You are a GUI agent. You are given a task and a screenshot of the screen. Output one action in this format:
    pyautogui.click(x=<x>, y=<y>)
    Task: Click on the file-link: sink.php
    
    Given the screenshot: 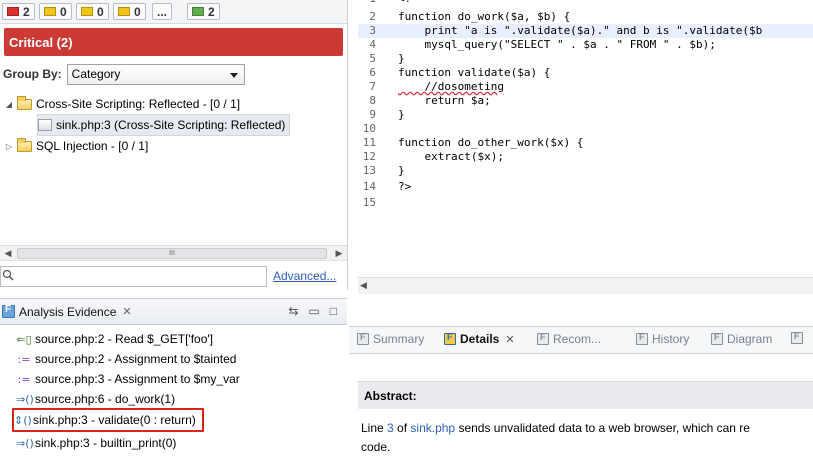 What is the action you would take?
    pyautogui.click(x=432, y=428)
    